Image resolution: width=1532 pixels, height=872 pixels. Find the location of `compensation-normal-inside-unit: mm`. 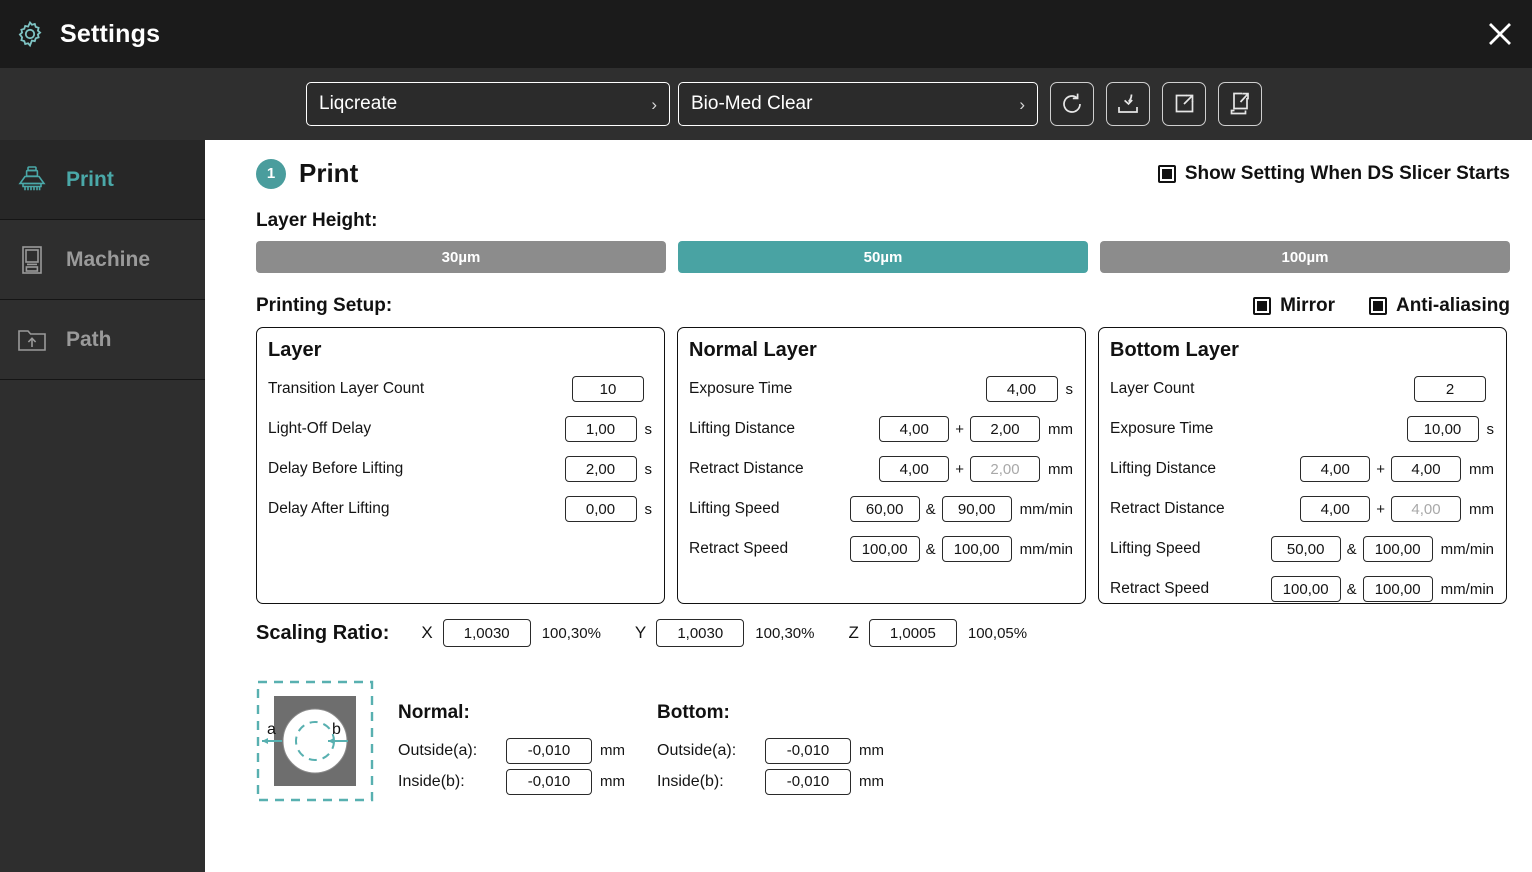

compensation-normal-inside-unit: mm is located at coordinates (612, 781).